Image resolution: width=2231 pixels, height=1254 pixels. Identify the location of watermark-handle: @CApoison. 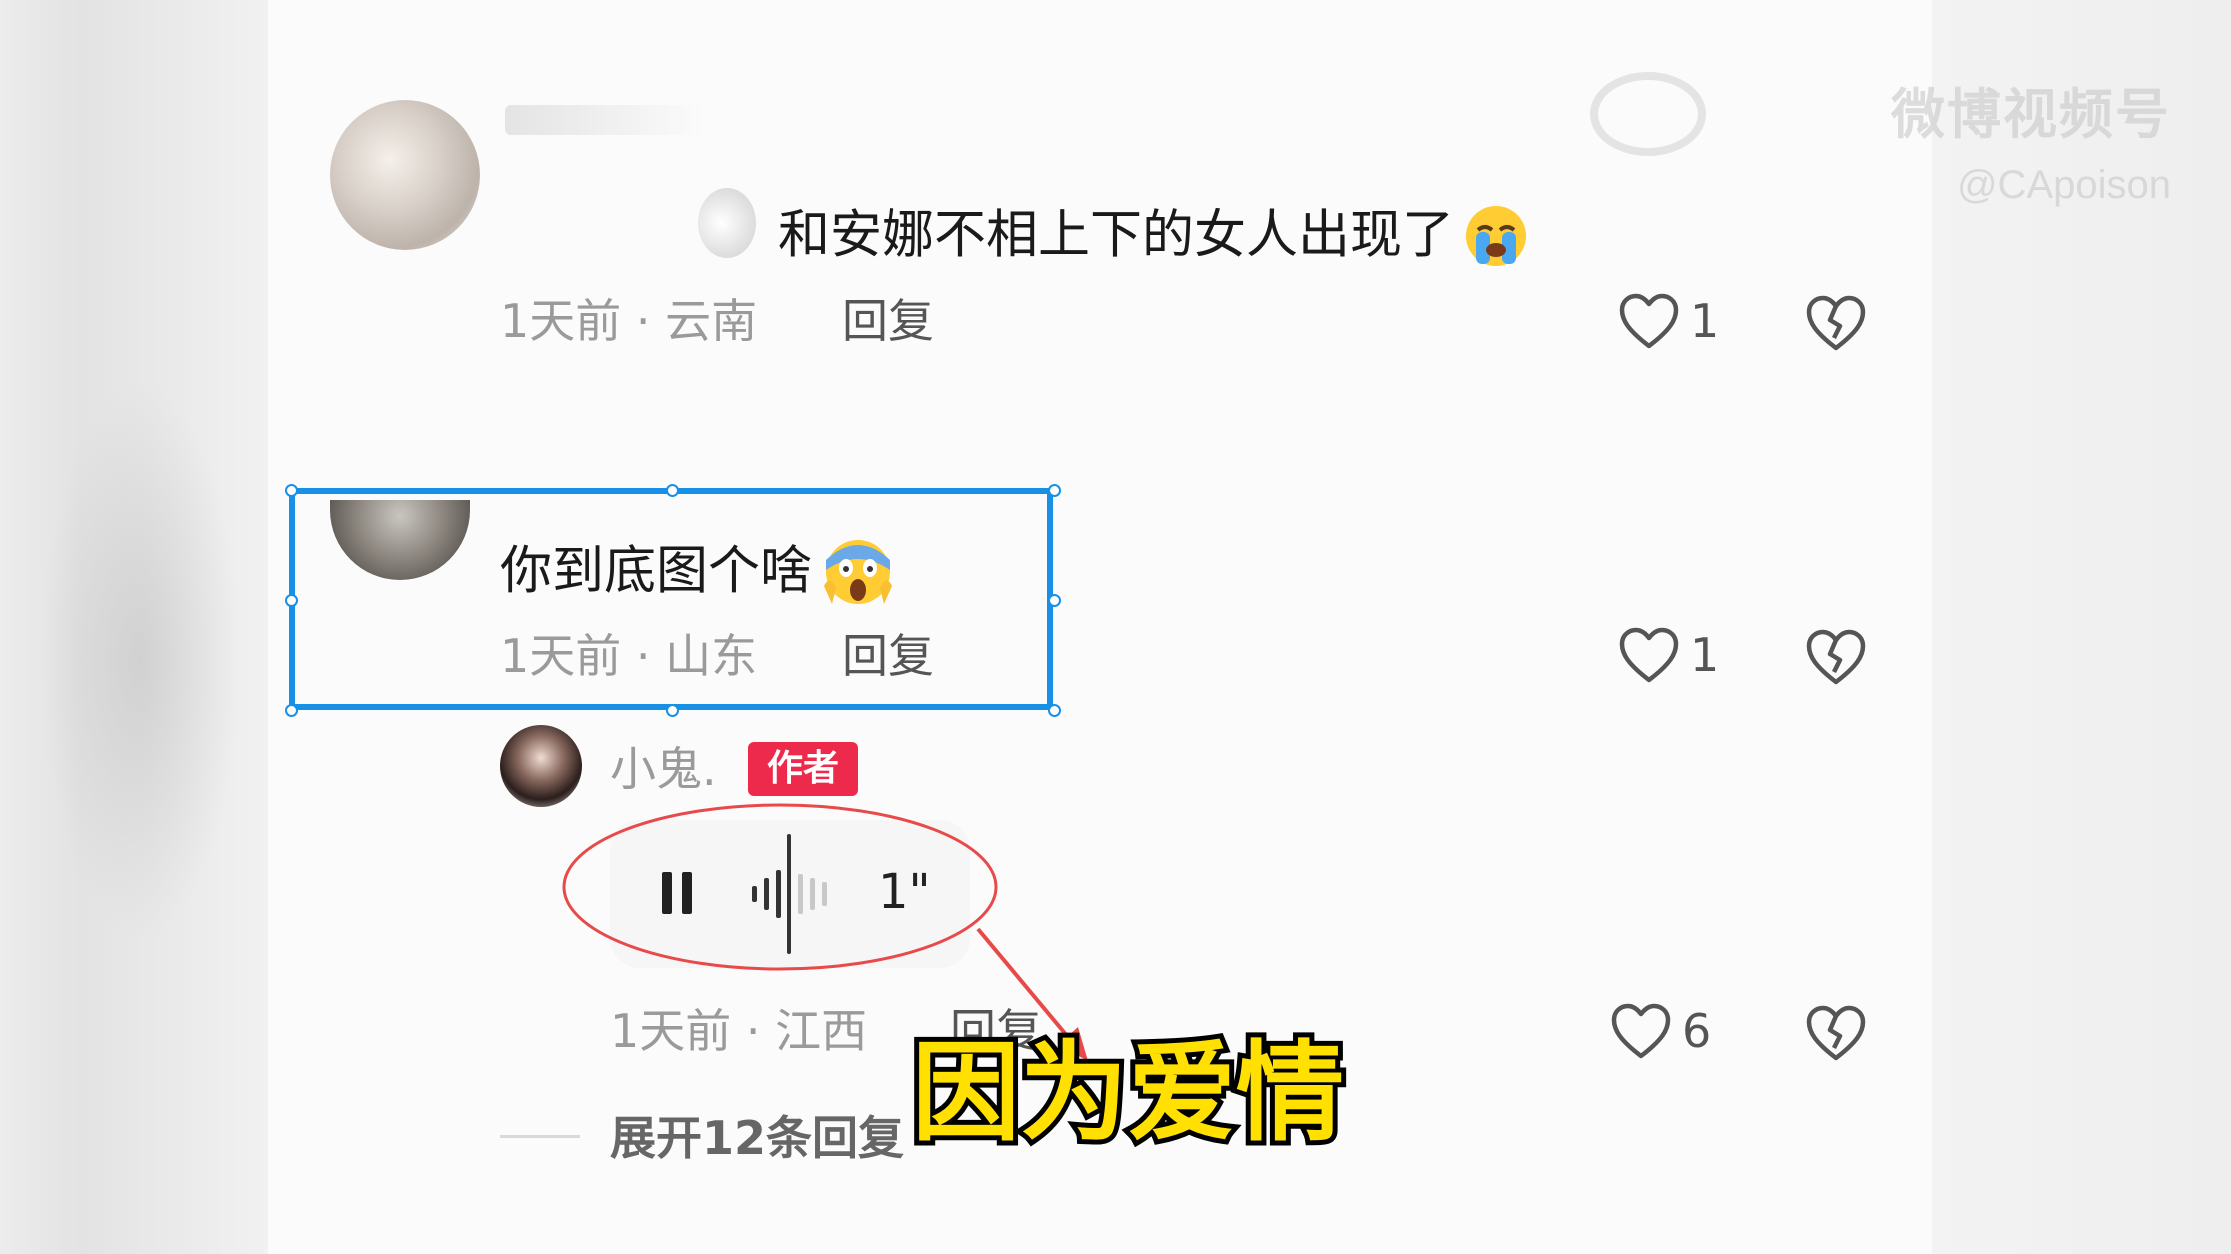
(2063, 185).